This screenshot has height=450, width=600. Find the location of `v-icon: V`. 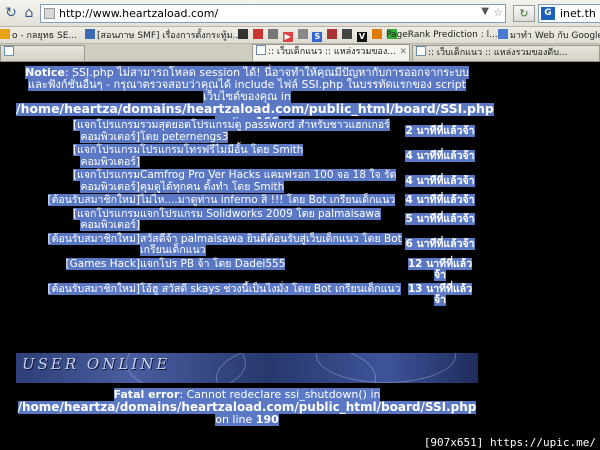

v-icon: V is located at coordinates (362, 37).